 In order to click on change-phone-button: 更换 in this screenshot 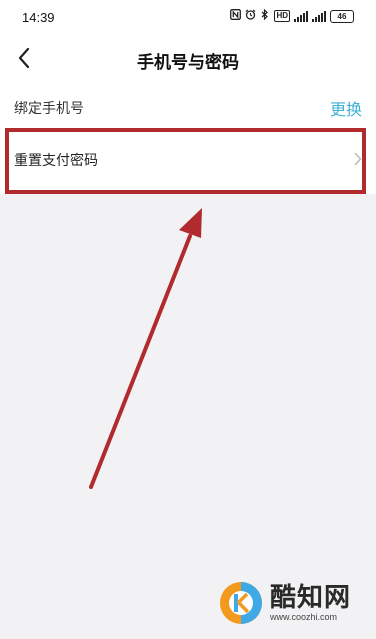, I will do `click(346, 108)`.